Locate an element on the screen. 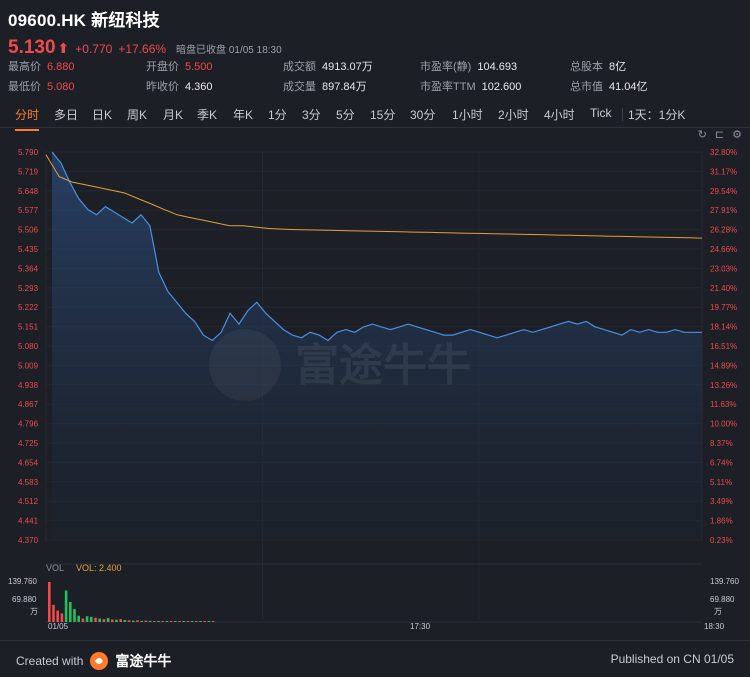 The image size is (750, 677). tab-15min: 15分 is located at coordinates (382, 114).